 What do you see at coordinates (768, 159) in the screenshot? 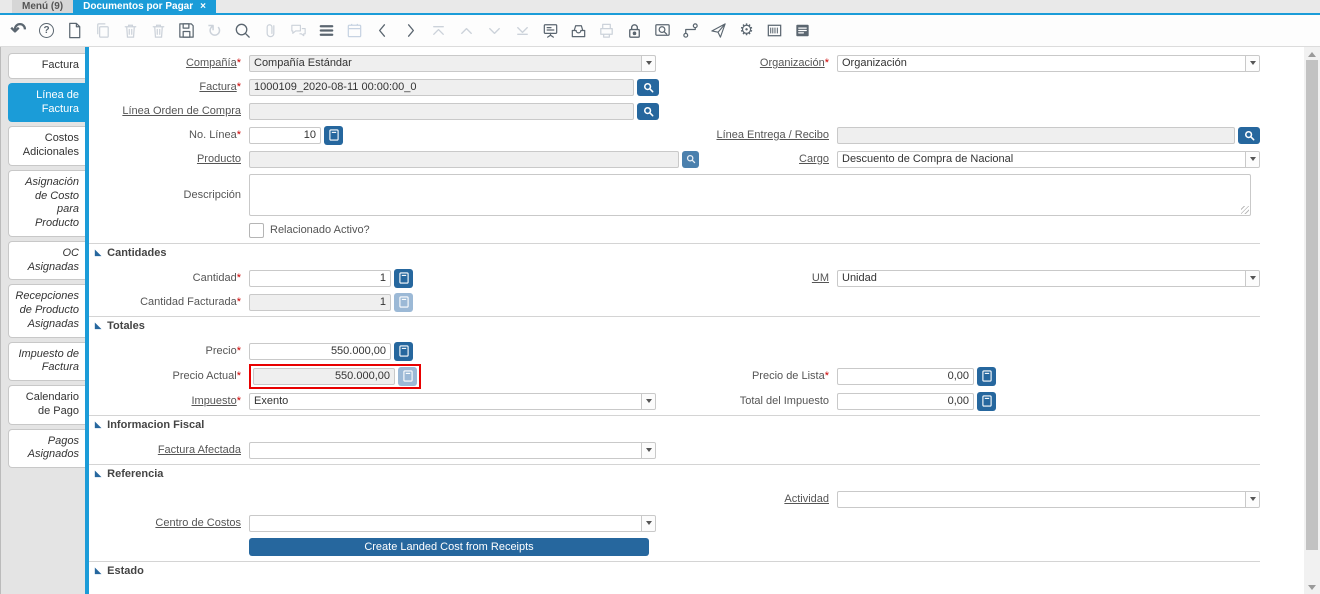
I see `cargo-label: Cargo` at bounding box center [768, 159].